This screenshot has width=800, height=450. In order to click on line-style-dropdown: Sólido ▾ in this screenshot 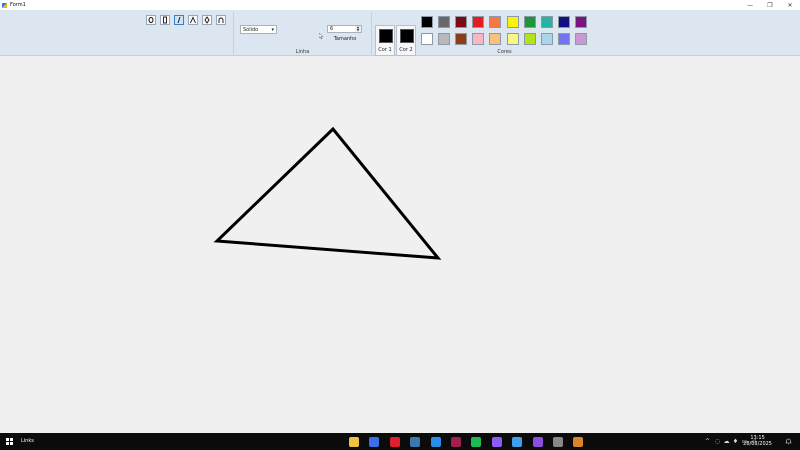, I will do `click(258, 29)`.